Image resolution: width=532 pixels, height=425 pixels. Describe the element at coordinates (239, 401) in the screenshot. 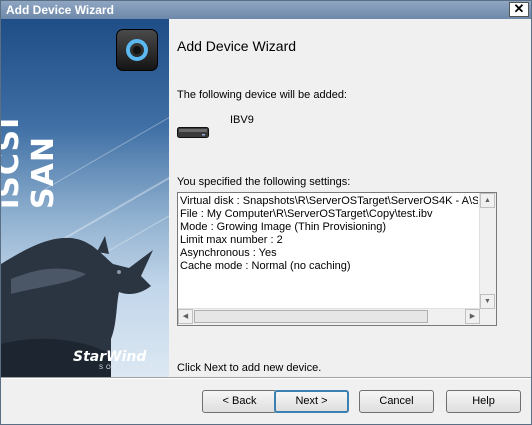

I see `back-button: < Back` at that location.